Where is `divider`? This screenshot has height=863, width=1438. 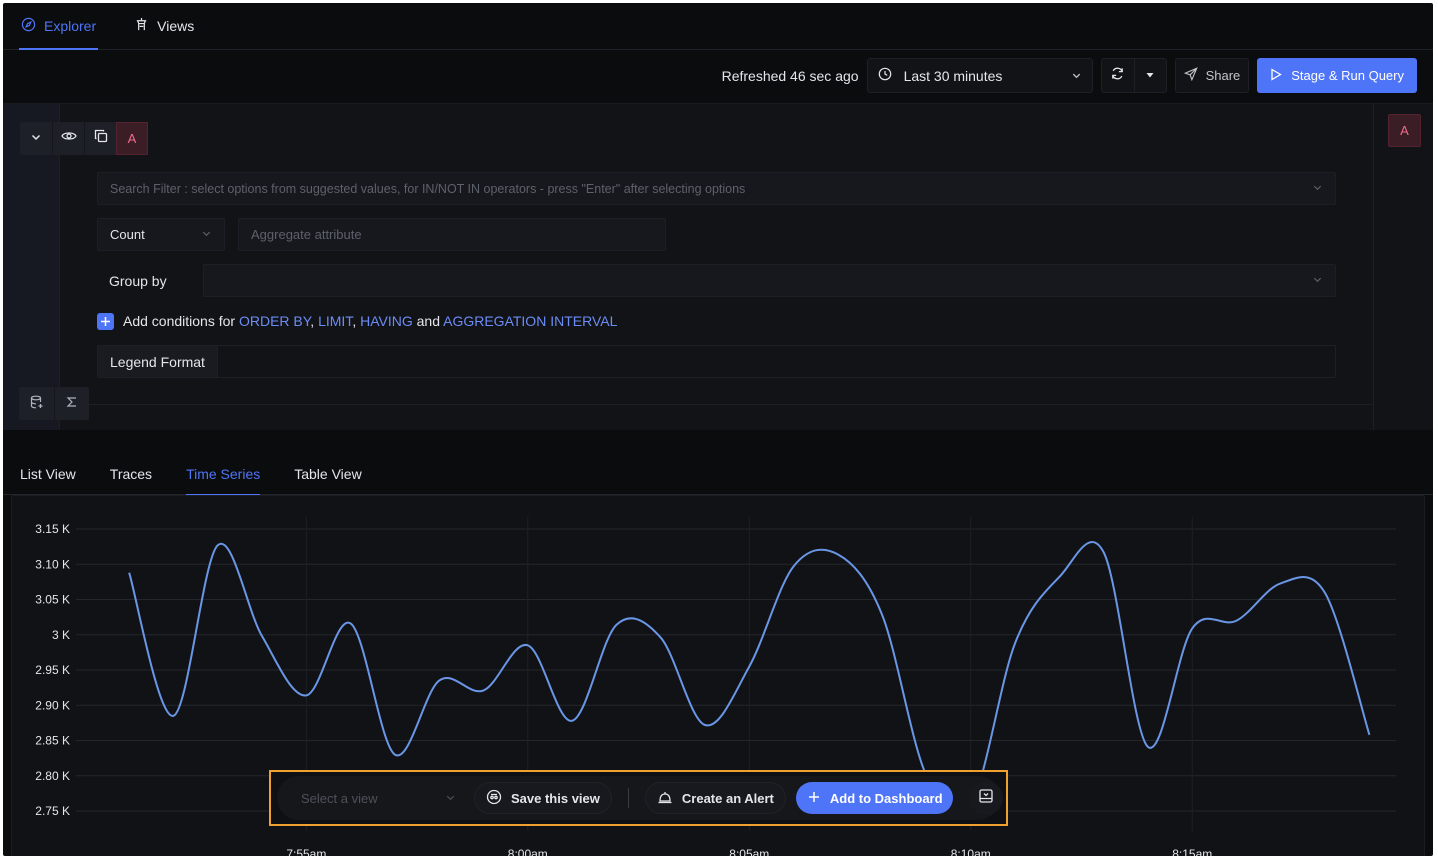 divider is located at coordinates (628, 798).